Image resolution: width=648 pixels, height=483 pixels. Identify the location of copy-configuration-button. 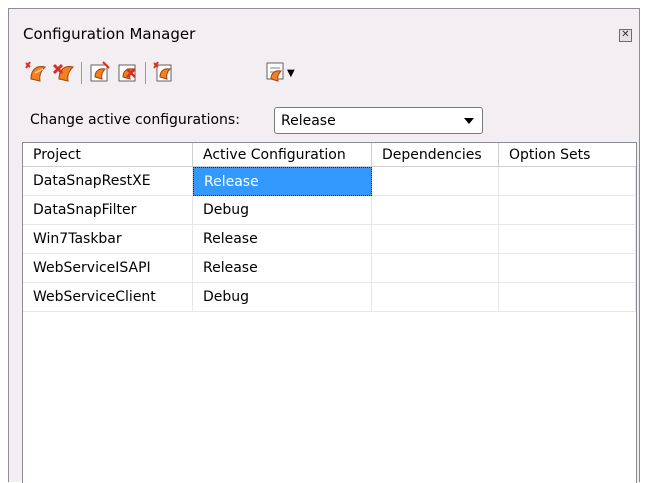
(128, 72).